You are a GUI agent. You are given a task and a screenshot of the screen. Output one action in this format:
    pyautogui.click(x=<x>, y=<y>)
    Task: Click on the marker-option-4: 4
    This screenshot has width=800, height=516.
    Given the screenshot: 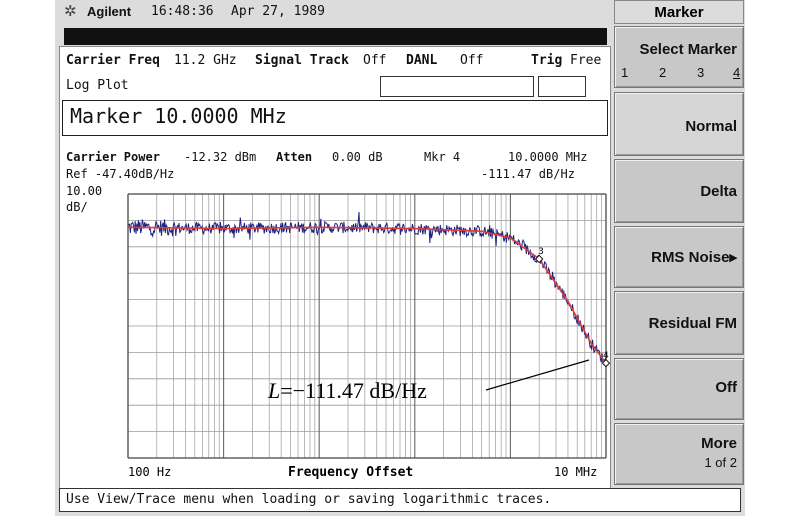 What is the action you would take?
    pyautogui.click(x=736, y=72)
    